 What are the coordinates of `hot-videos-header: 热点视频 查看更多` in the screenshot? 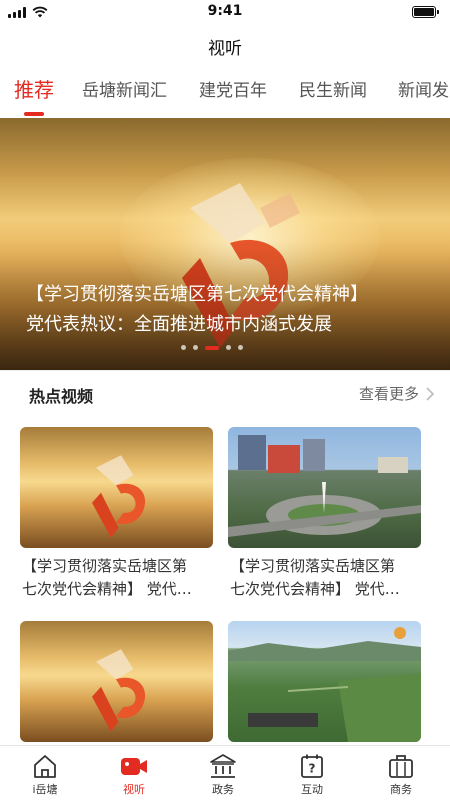 It's located at (225, 392).